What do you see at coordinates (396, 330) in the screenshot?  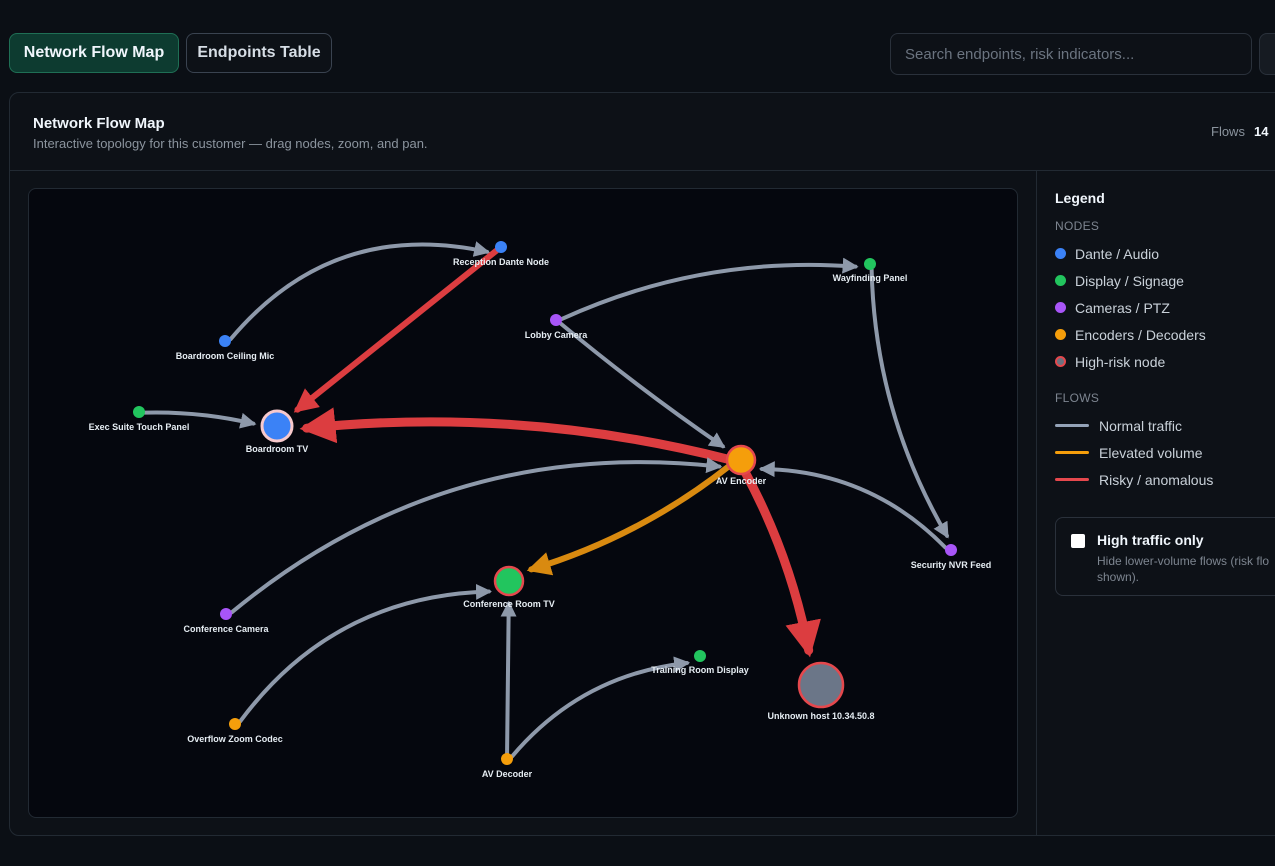 I see `flow-edge-reception-to-boardtv` at bounding box center [396, 330].